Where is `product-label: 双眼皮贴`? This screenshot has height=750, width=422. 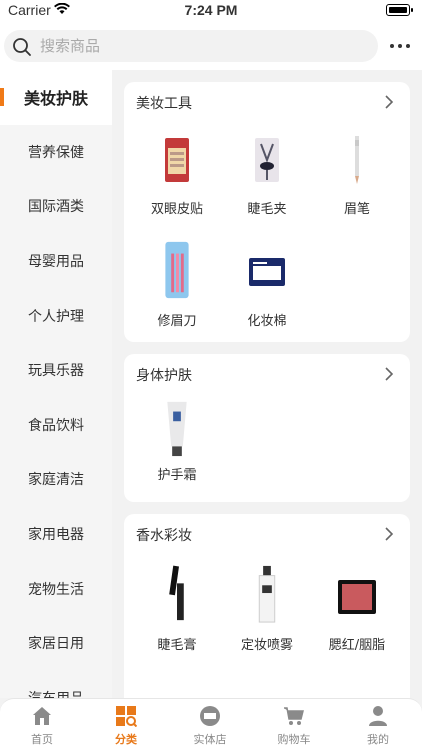 product-label: 双眼皮贴 is located at coordinates (176, 209).